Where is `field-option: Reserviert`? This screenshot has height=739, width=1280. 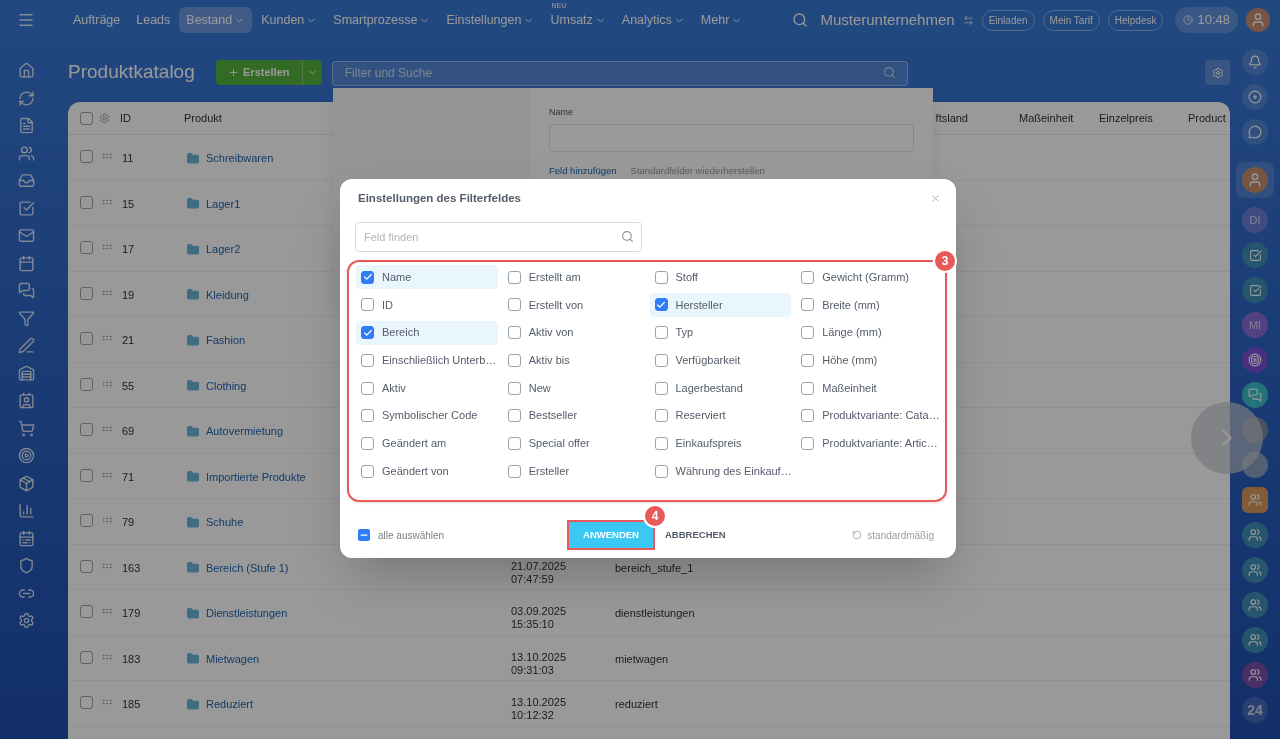
field-option: Reserviert is located at coordinates (720, 415).